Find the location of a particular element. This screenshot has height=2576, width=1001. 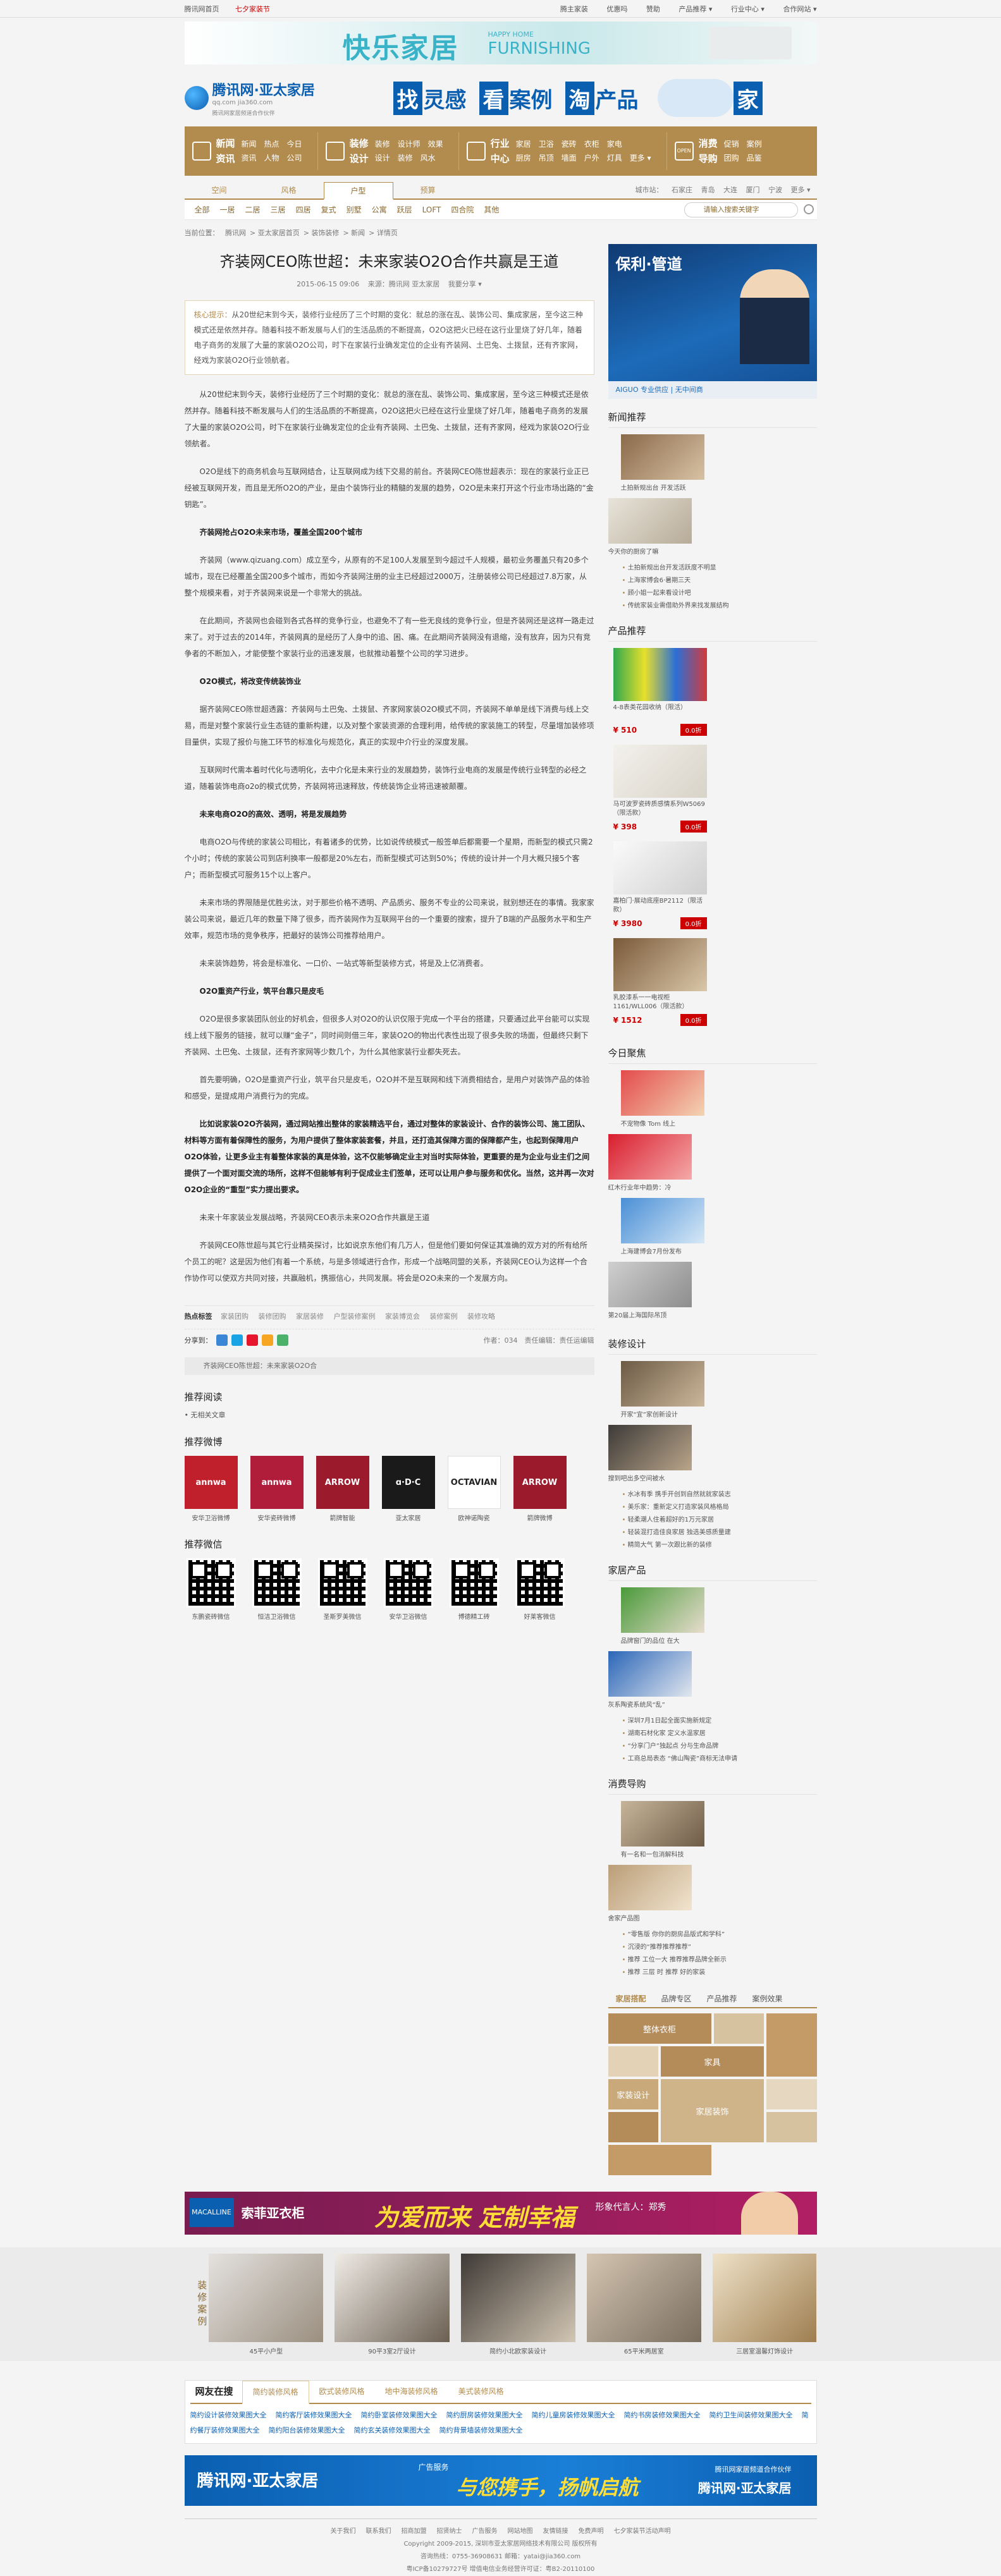

city-link: 宁波 is located at coordinates (775, 190).